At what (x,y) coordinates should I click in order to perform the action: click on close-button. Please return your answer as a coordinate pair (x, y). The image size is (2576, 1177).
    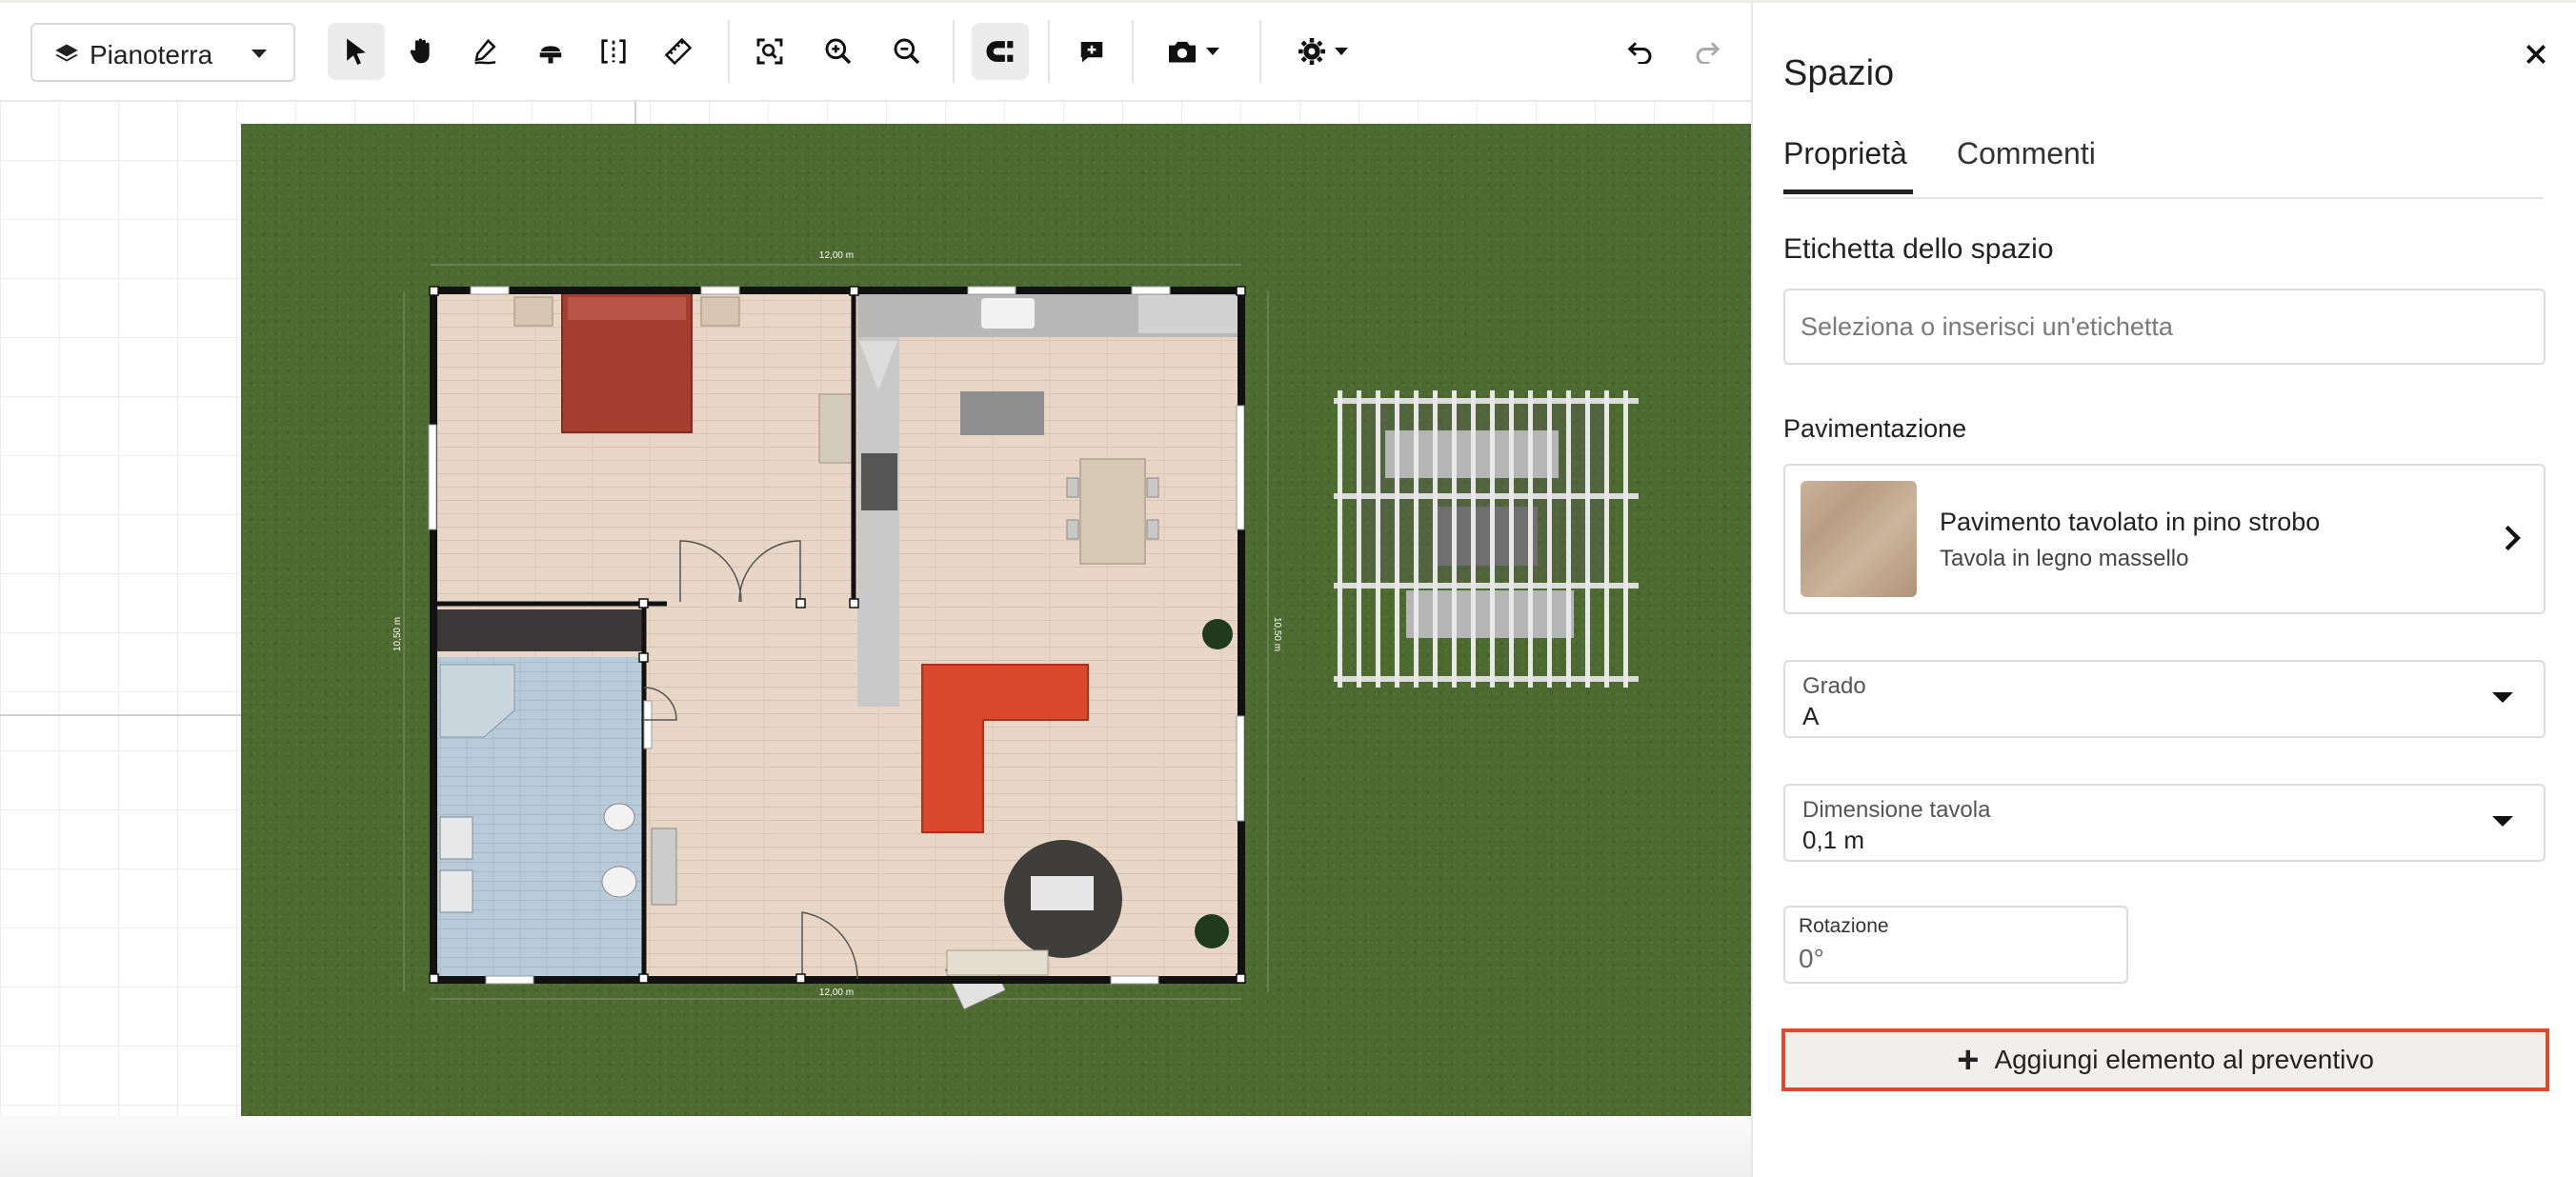
    Looking at the image, I should click on (2536, 56).